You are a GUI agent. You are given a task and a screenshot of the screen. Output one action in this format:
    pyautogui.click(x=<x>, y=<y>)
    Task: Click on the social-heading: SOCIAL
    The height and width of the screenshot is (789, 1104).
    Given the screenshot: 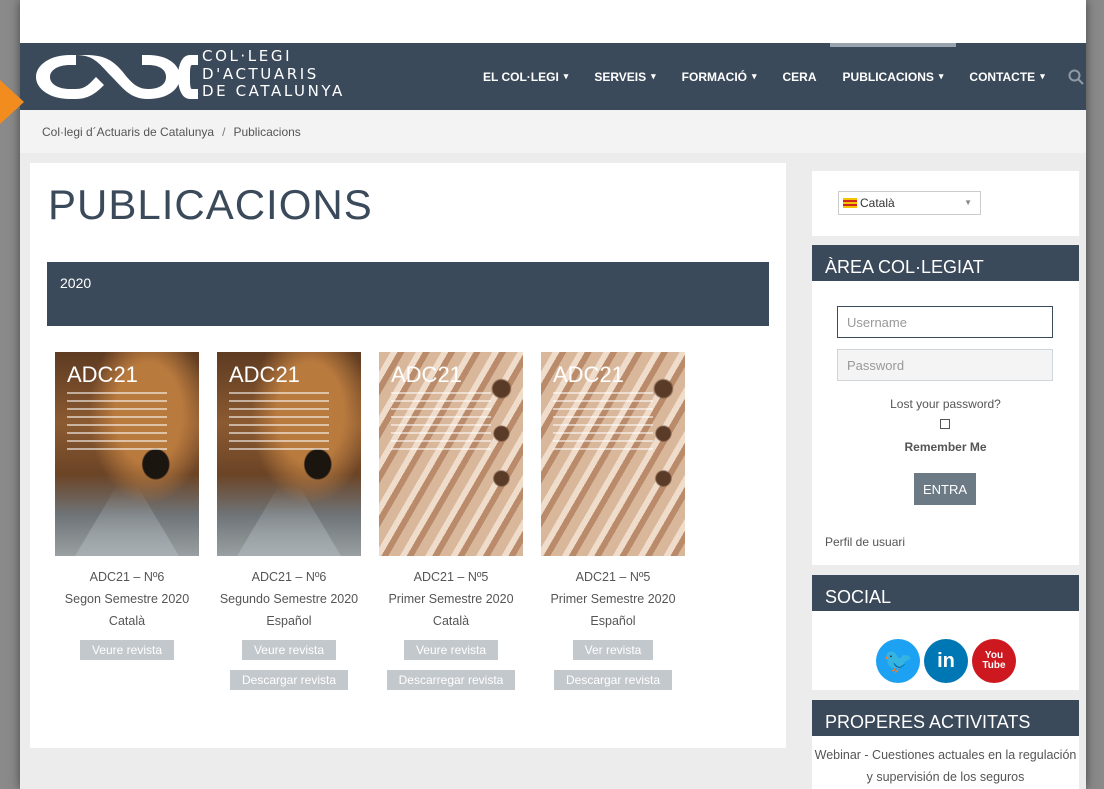 What is the action you would take?
    pyautogui.click(x=945, y=593)
    